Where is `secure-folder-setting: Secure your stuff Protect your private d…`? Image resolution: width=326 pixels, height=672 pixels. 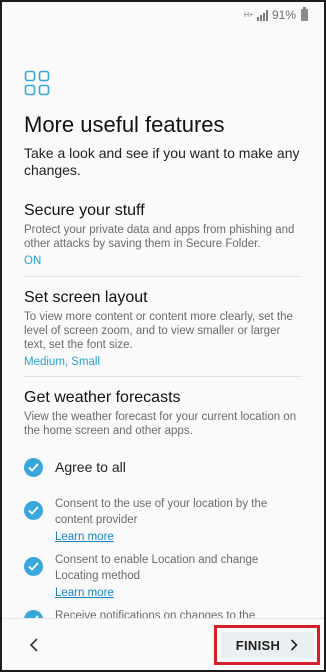 secure-folder-setting: Secure your stuff Protect your private d… is located at coordinates (164, 234).